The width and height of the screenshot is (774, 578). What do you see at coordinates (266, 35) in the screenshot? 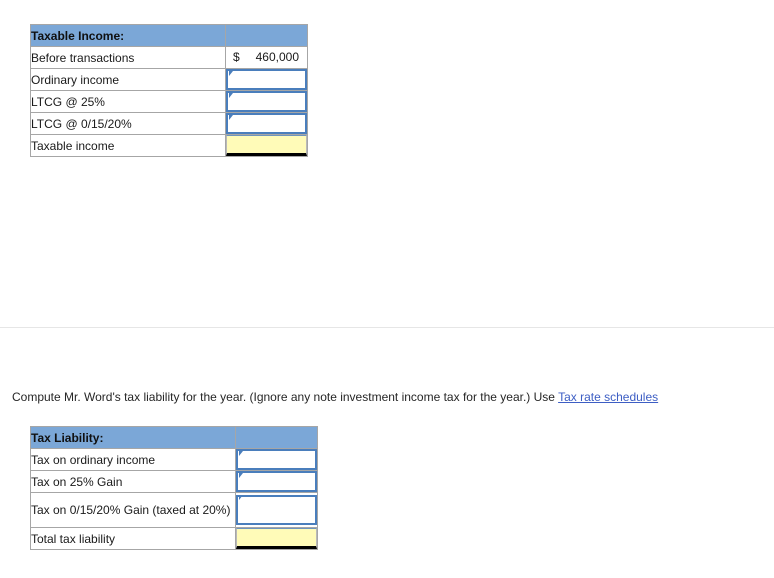
I see `taxable-income-header-blank` at bounding box center [266, 35].